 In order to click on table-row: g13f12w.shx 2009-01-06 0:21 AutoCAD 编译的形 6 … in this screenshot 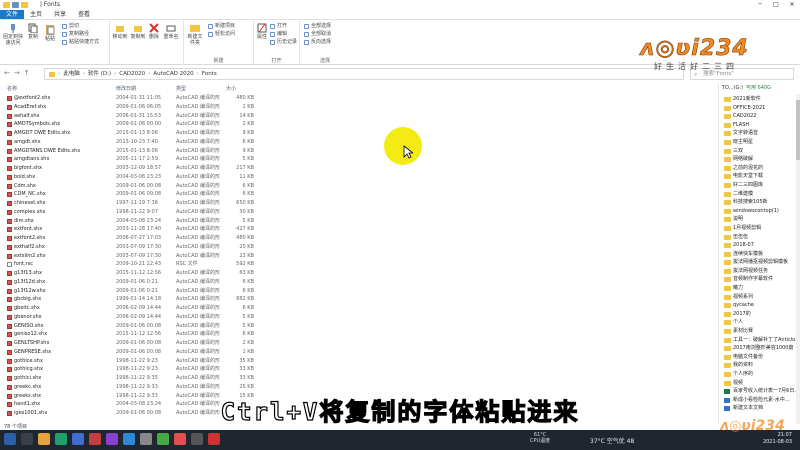, I will do `click(357, 291)`.